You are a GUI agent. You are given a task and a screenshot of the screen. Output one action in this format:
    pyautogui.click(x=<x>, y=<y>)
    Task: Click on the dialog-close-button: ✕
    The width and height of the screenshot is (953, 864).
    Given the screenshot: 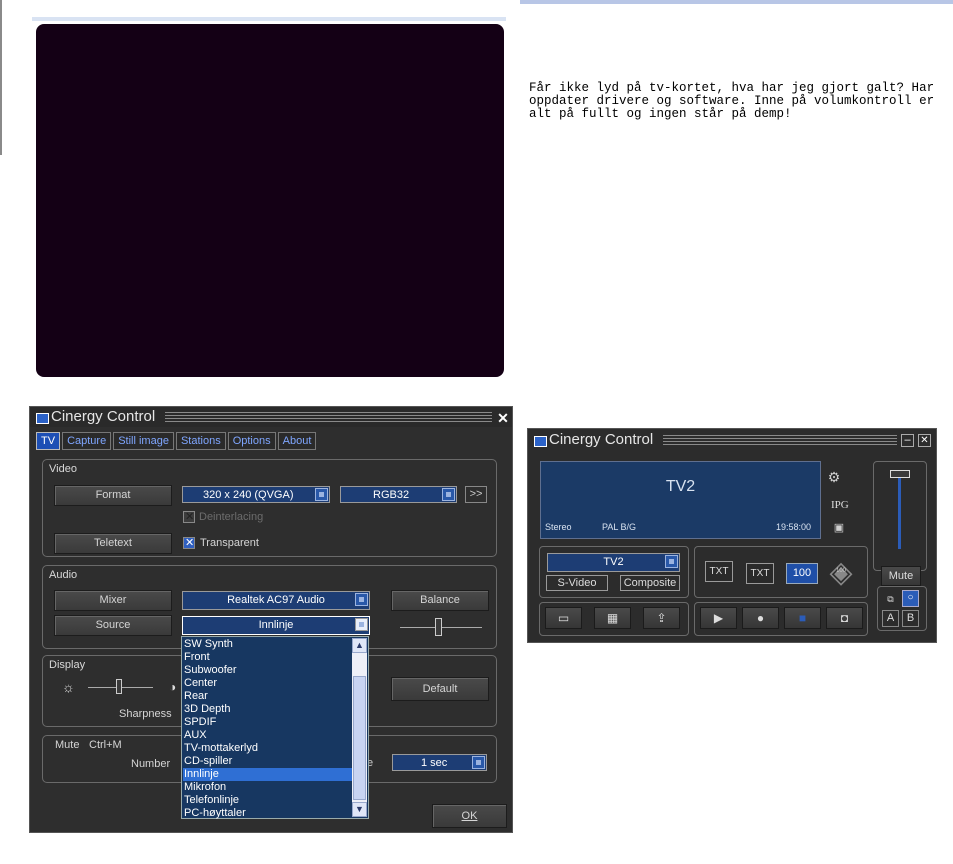 What is the action you would take?
    pyautogui.click(x=503, y=418)
    